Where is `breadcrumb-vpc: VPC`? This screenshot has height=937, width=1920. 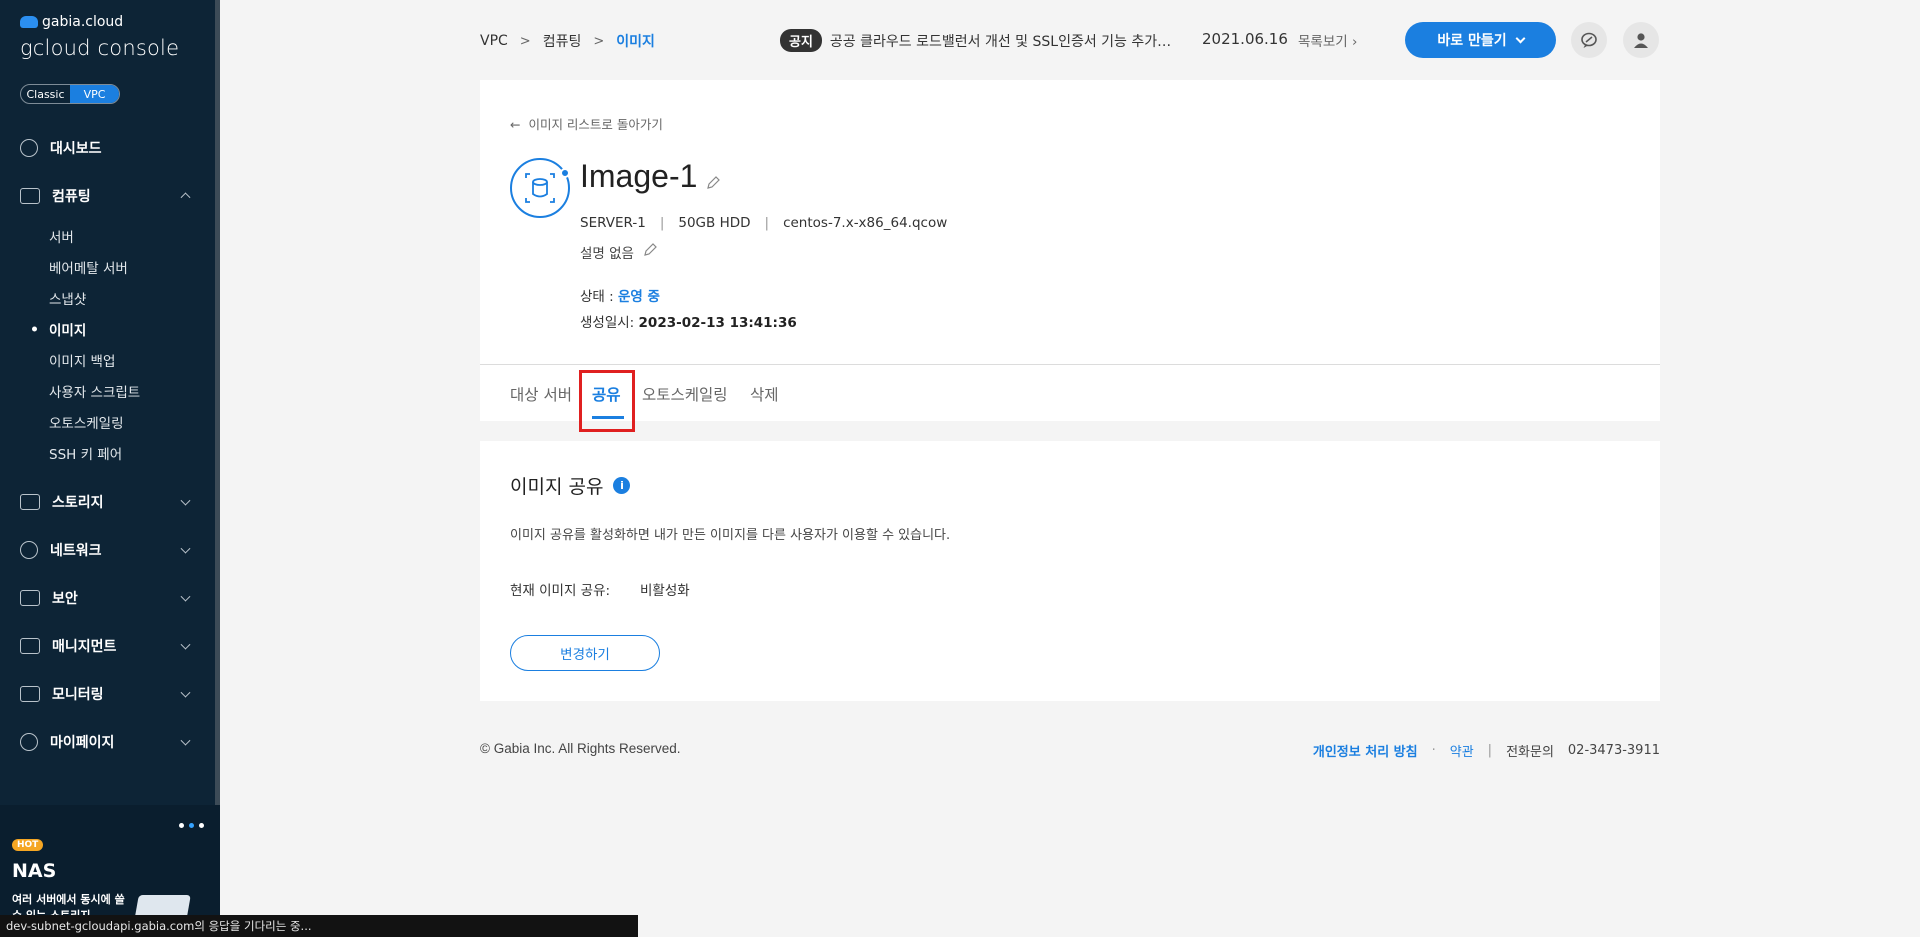
breadcrumb-vpc: VPC is located at coordinates (494, 41).